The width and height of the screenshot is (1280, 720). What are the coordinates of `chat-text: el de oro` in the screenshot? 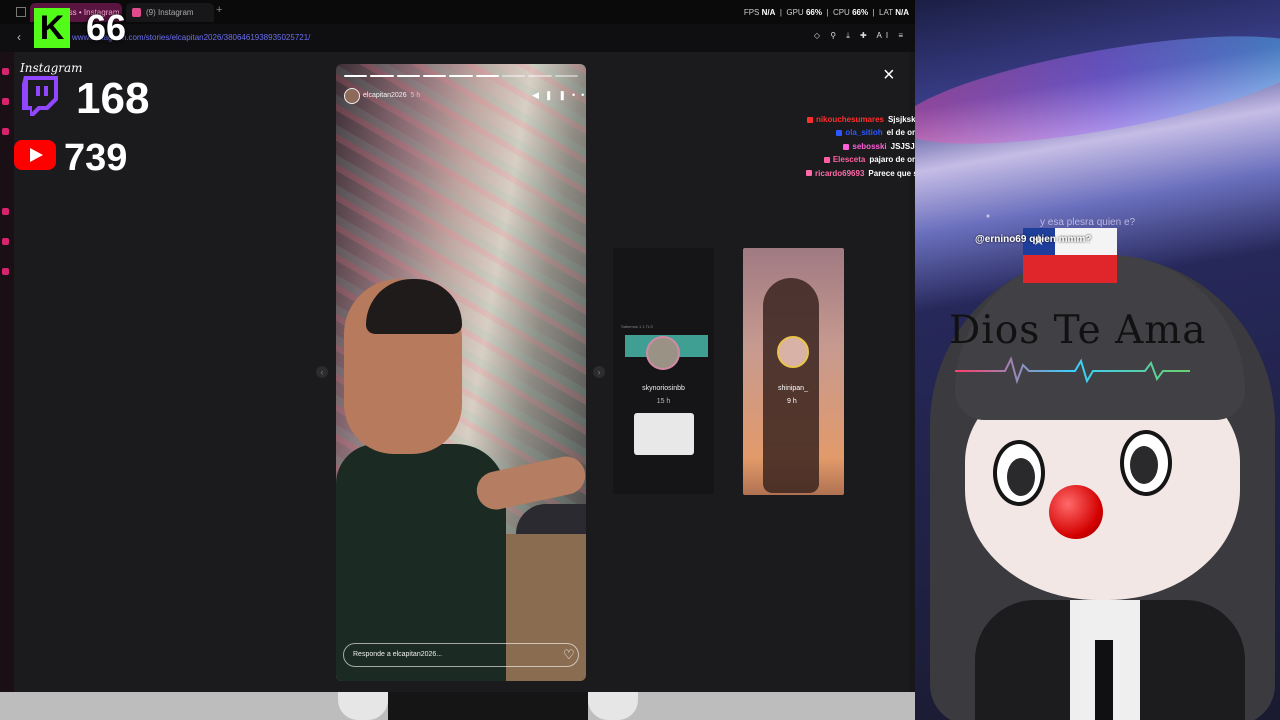 It's located at (900, 133).